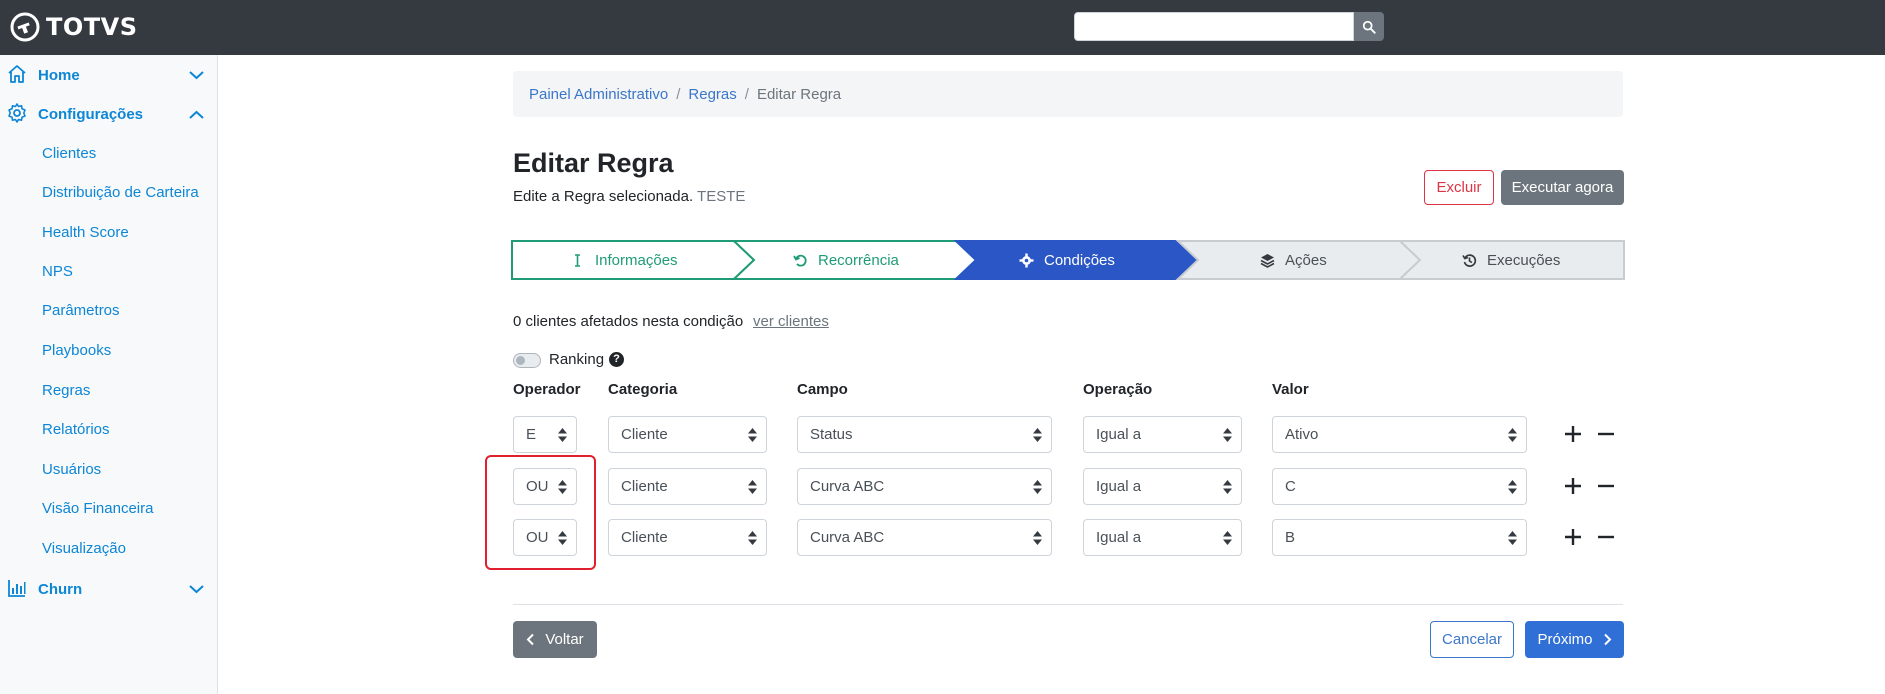  I want to click on sidebar-item-playbooks: Playbooks, so click(76, 351).